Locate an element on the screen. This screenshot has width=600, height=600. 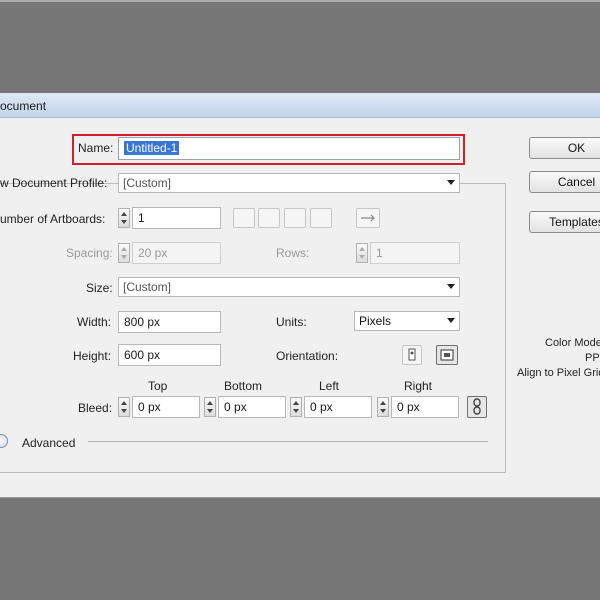
landscape-icon is located at coordinates (447, 355).